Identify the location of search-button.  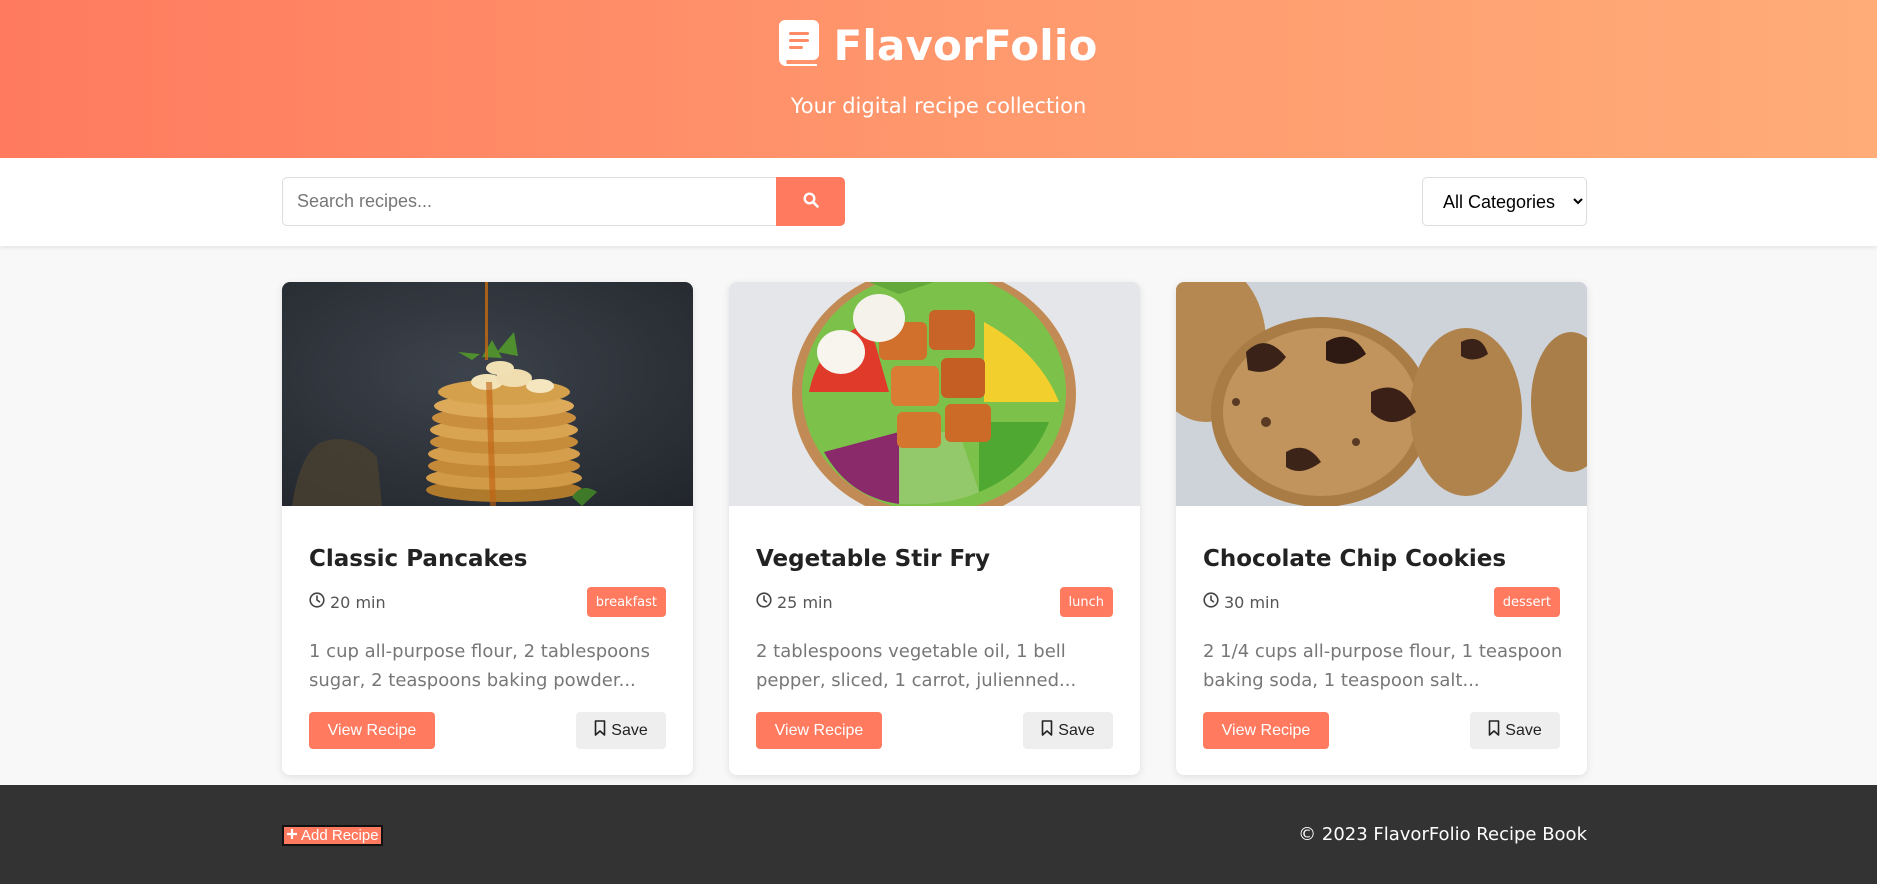
(810, 201).